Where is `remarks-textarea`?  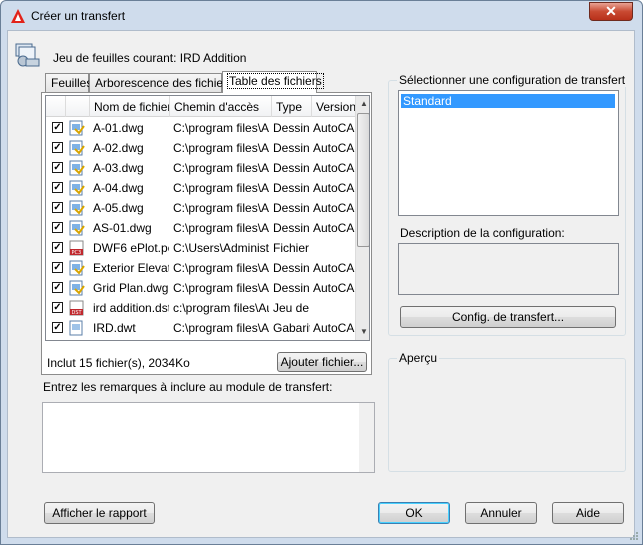
remarks-textarea is located at coordinates (208, 437).